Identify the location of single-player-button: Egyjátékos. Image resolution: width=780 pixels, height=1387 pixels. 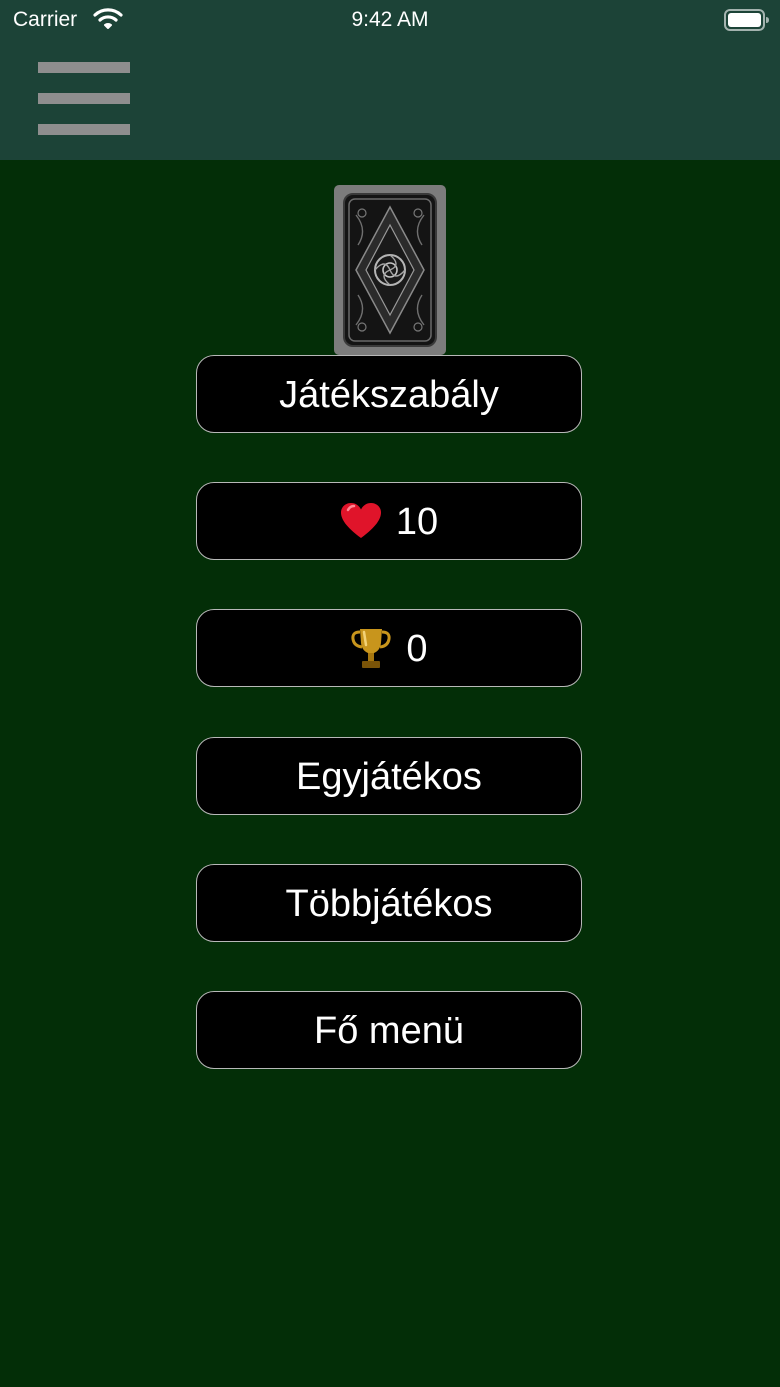
(389, 776).